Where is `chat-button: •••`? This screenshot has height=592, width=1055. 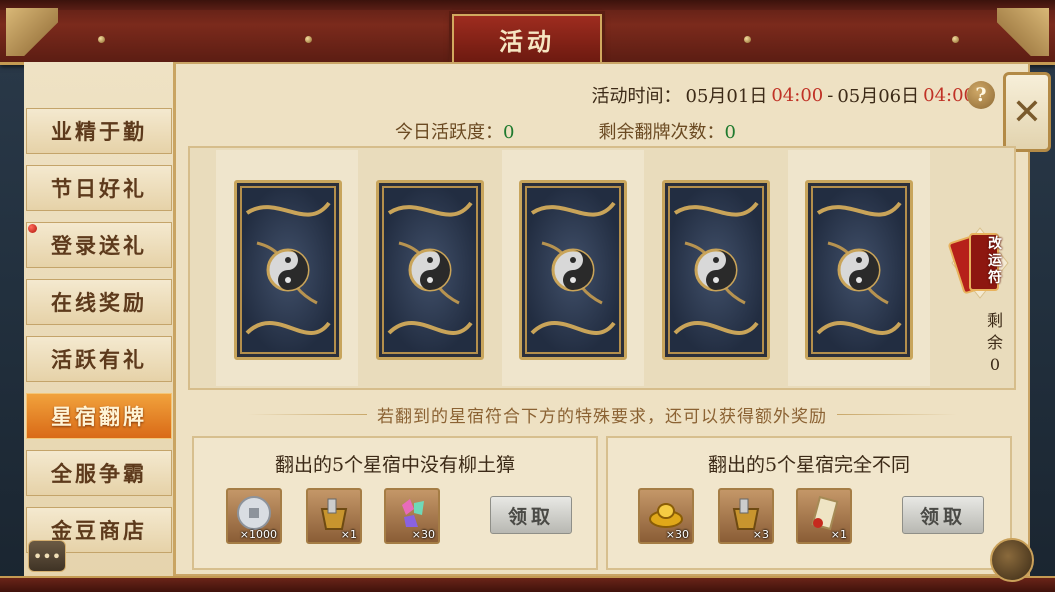 chat-button: ••• is located at coordinates (47, 556).